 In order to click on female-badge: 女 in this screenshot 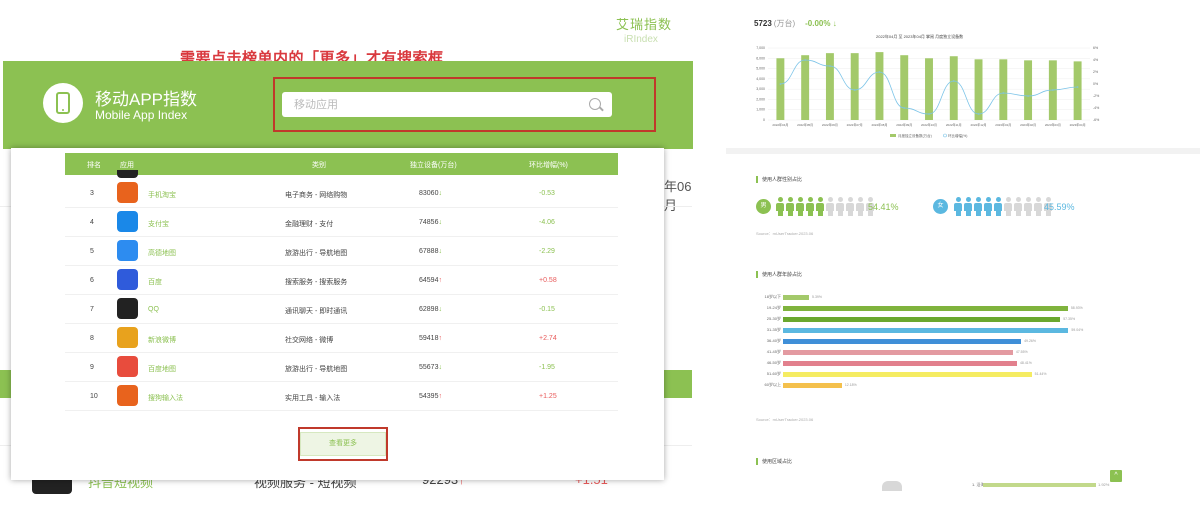, I will do `click(940, 206)`.